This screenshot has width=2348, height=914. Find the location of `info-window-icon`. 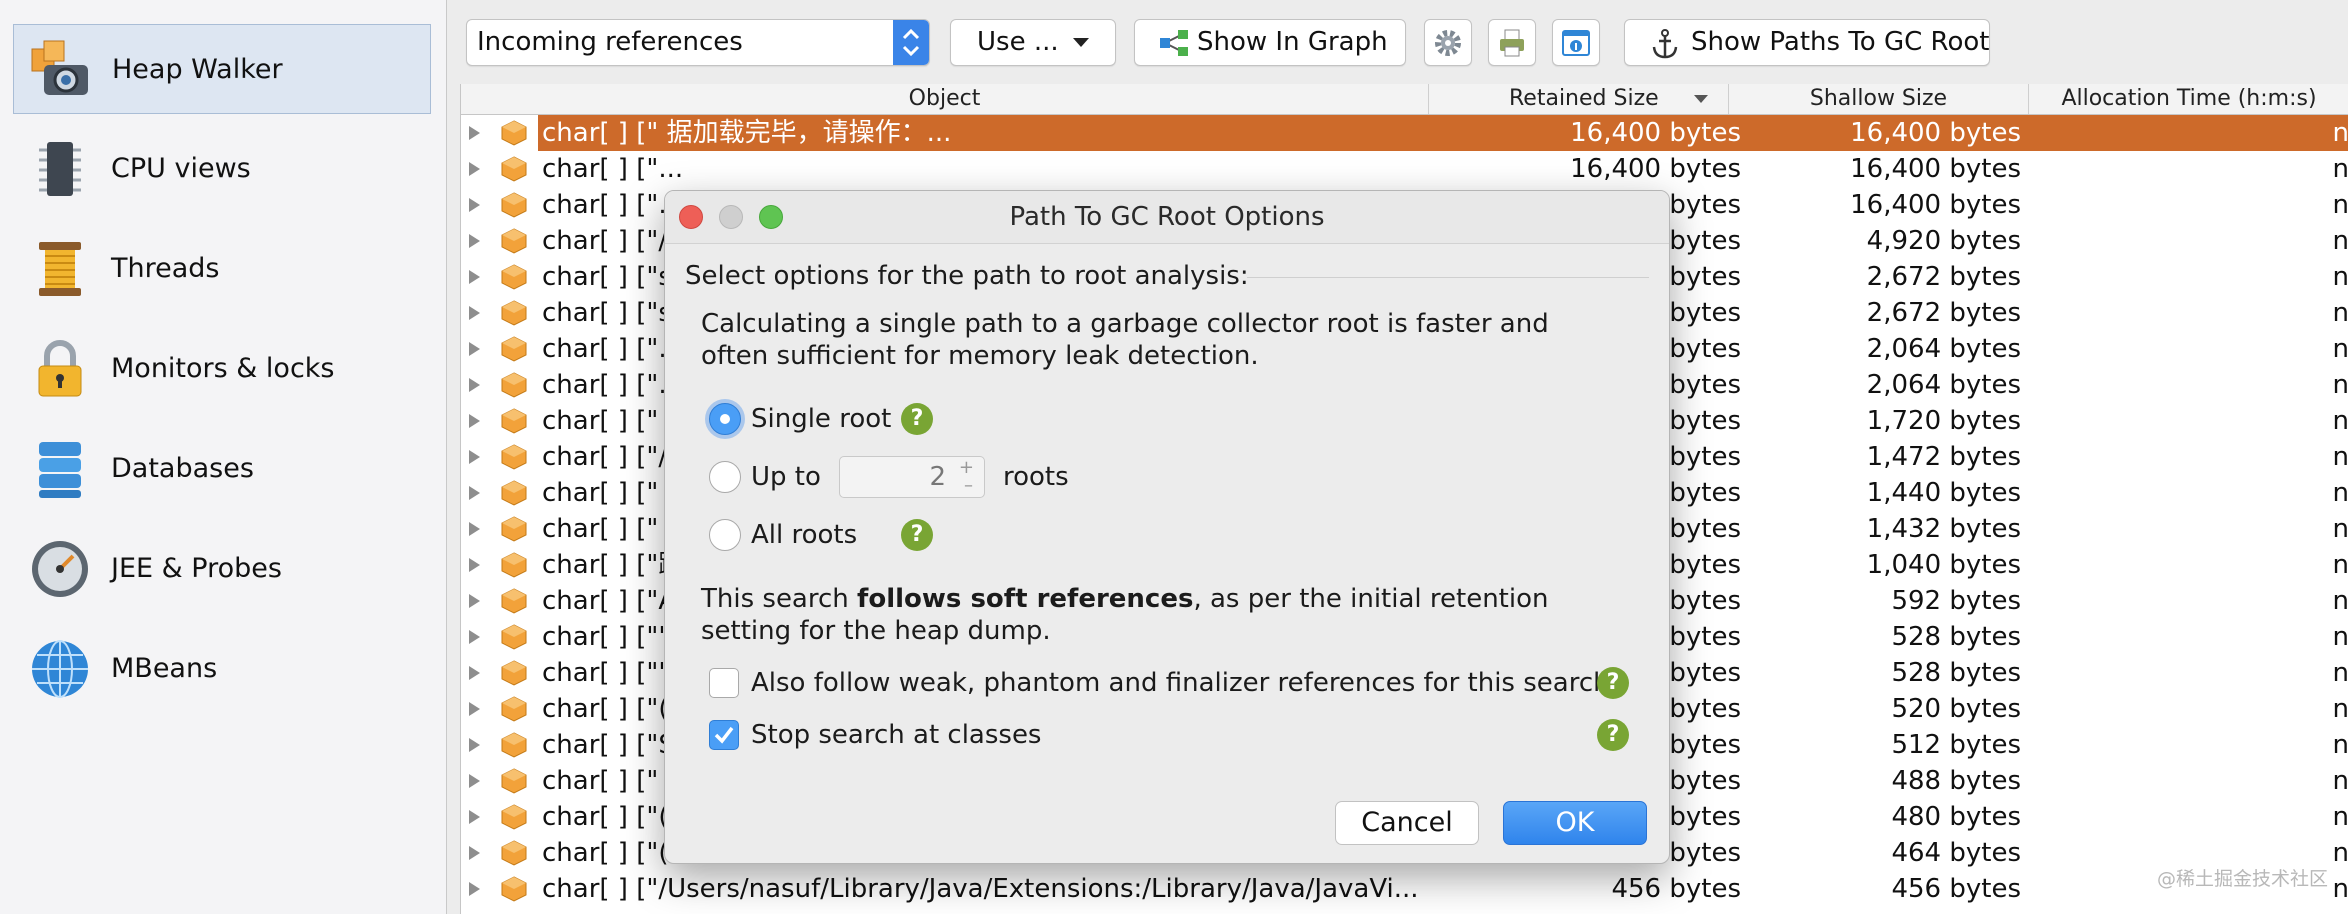

info-window-icon is located at coordinates (1576, 43).